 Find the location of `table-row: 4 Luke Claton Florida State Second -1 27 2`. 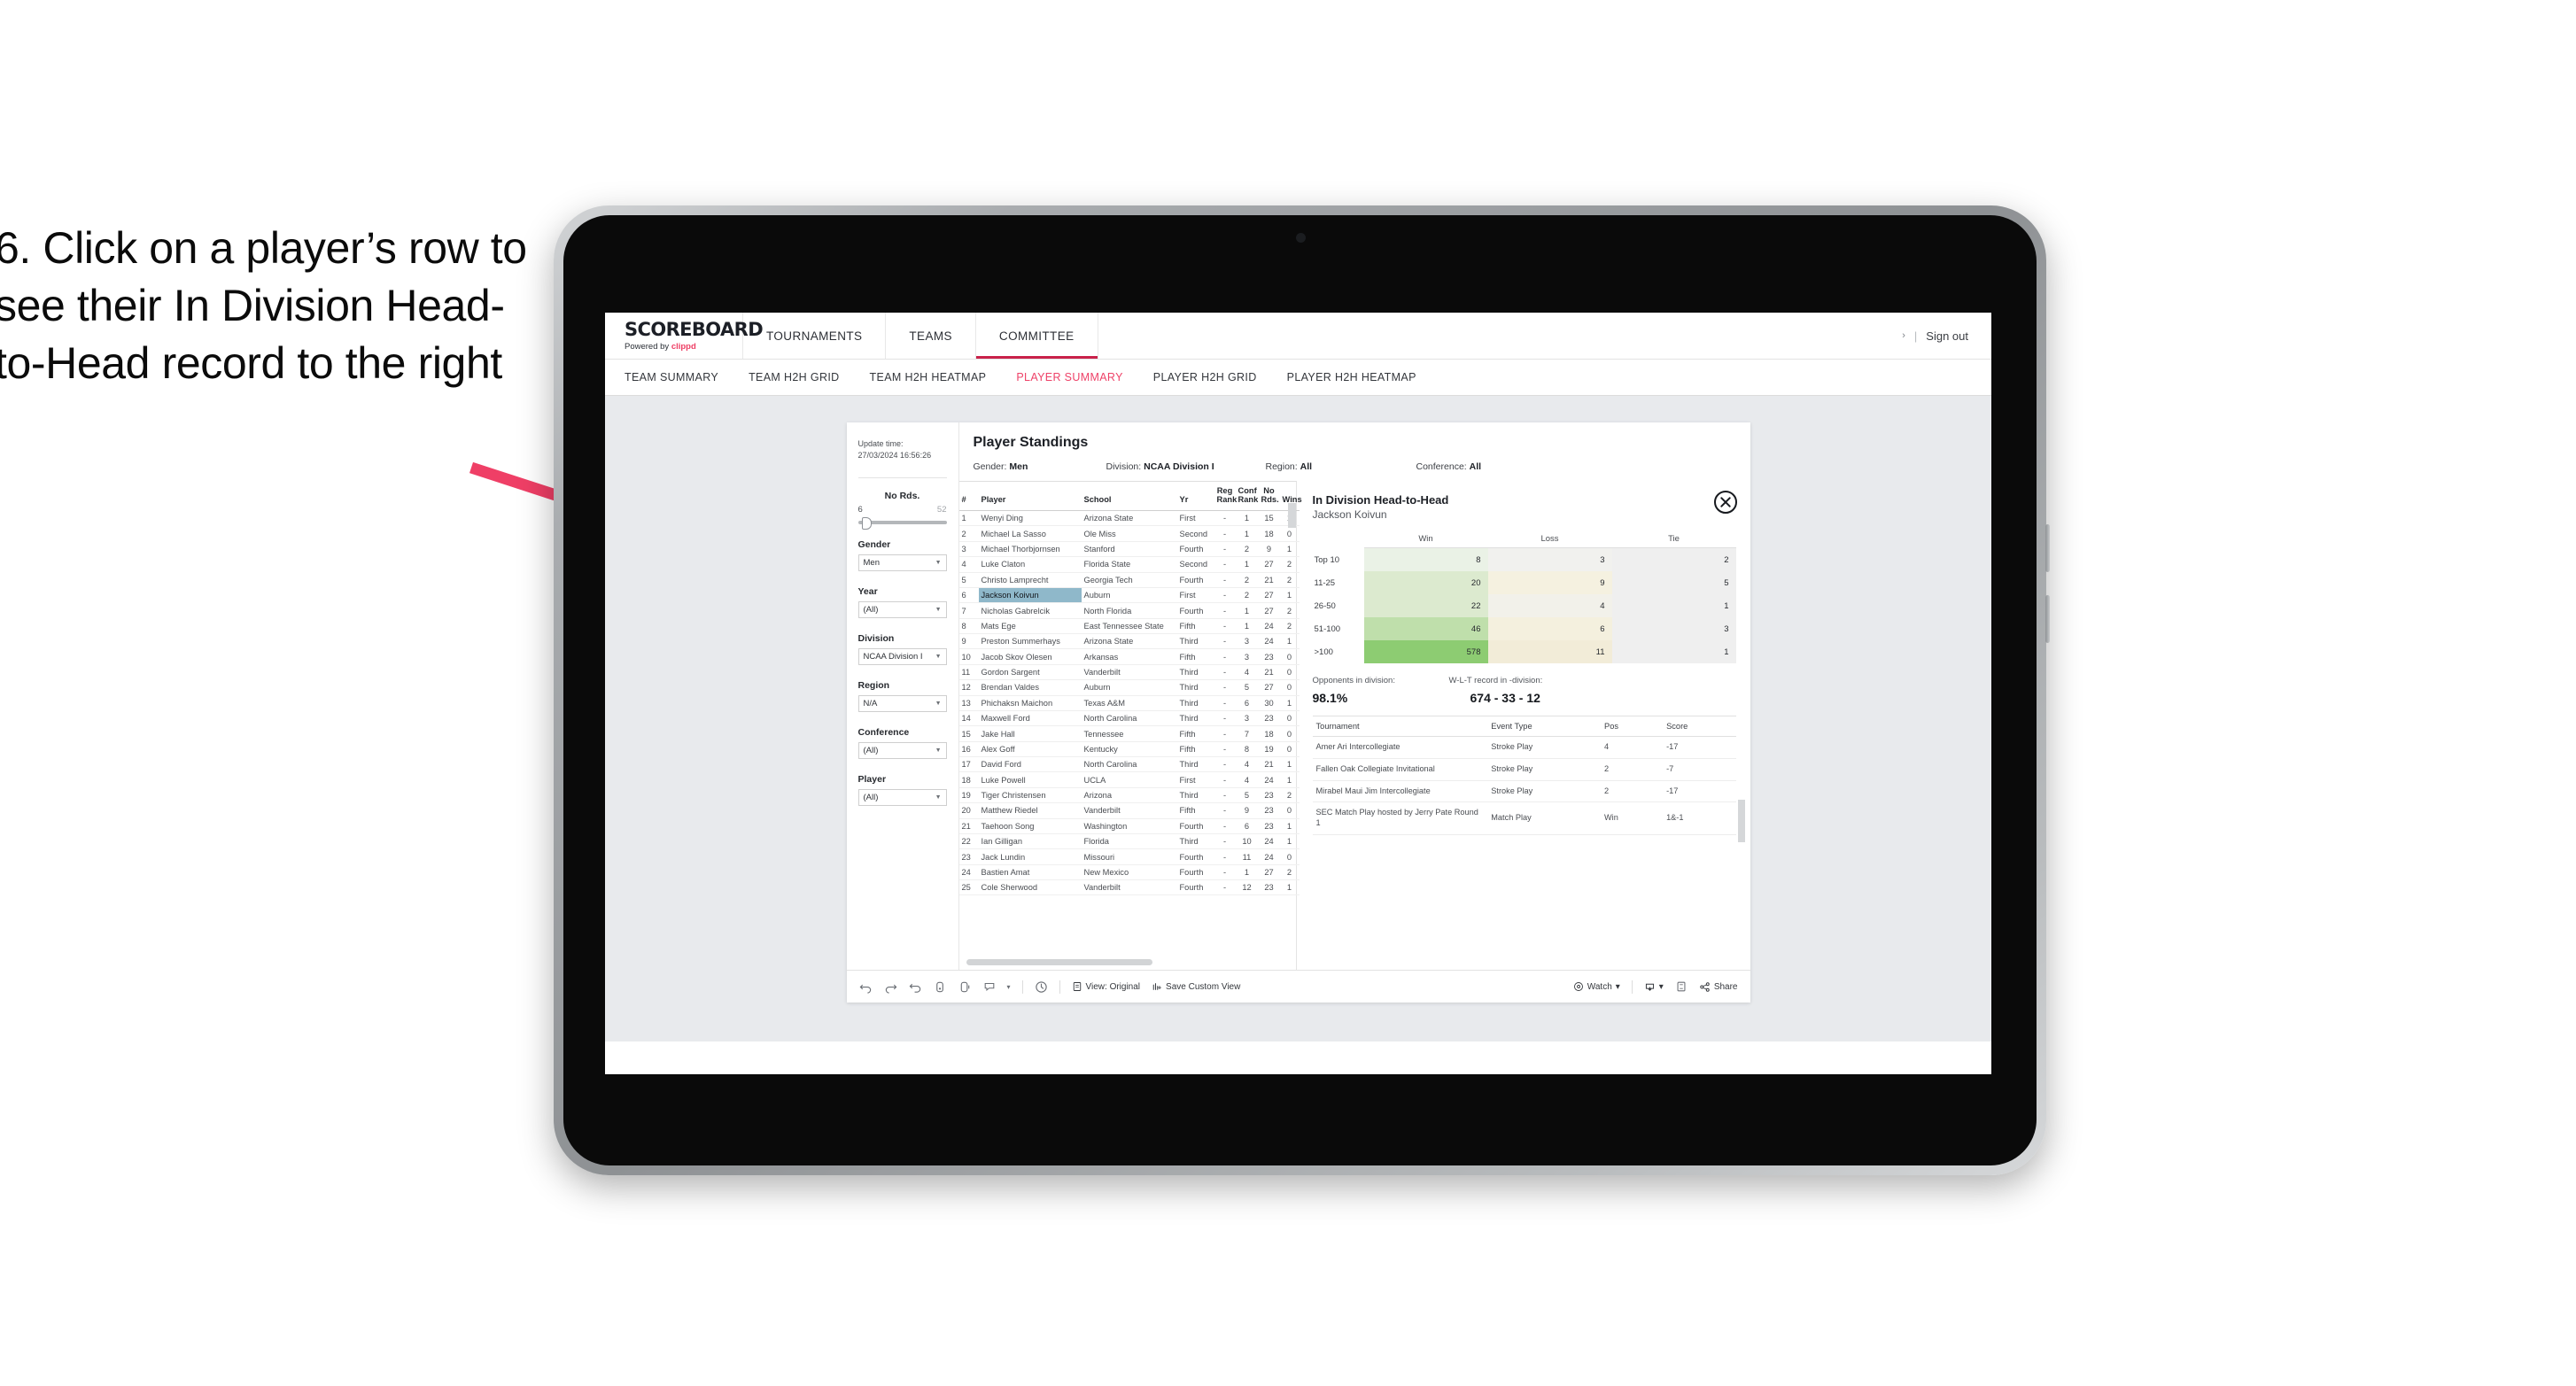

table-row: 4 Luke Claton Florida State Second -1 27 2 is located at coordinates (1129, 564).